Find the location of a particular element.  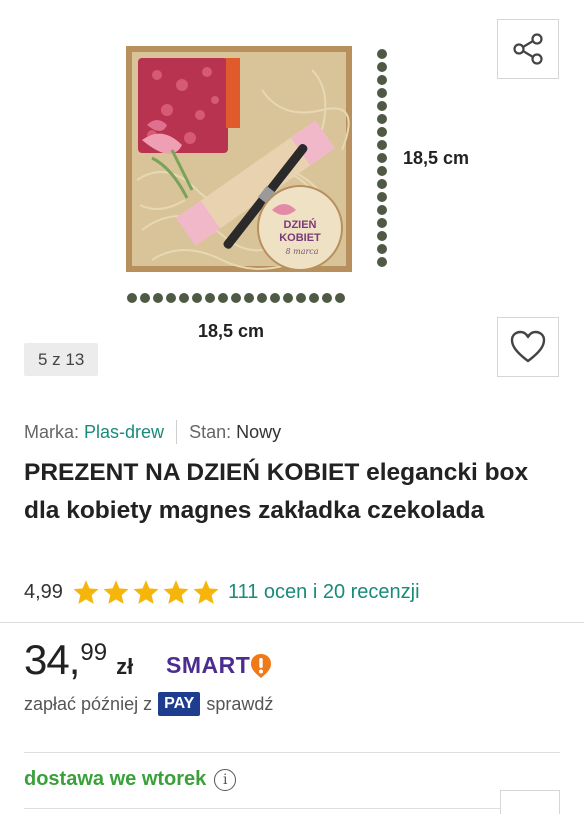

horizontal-dimension-dots is located at coordinates (236, 298).